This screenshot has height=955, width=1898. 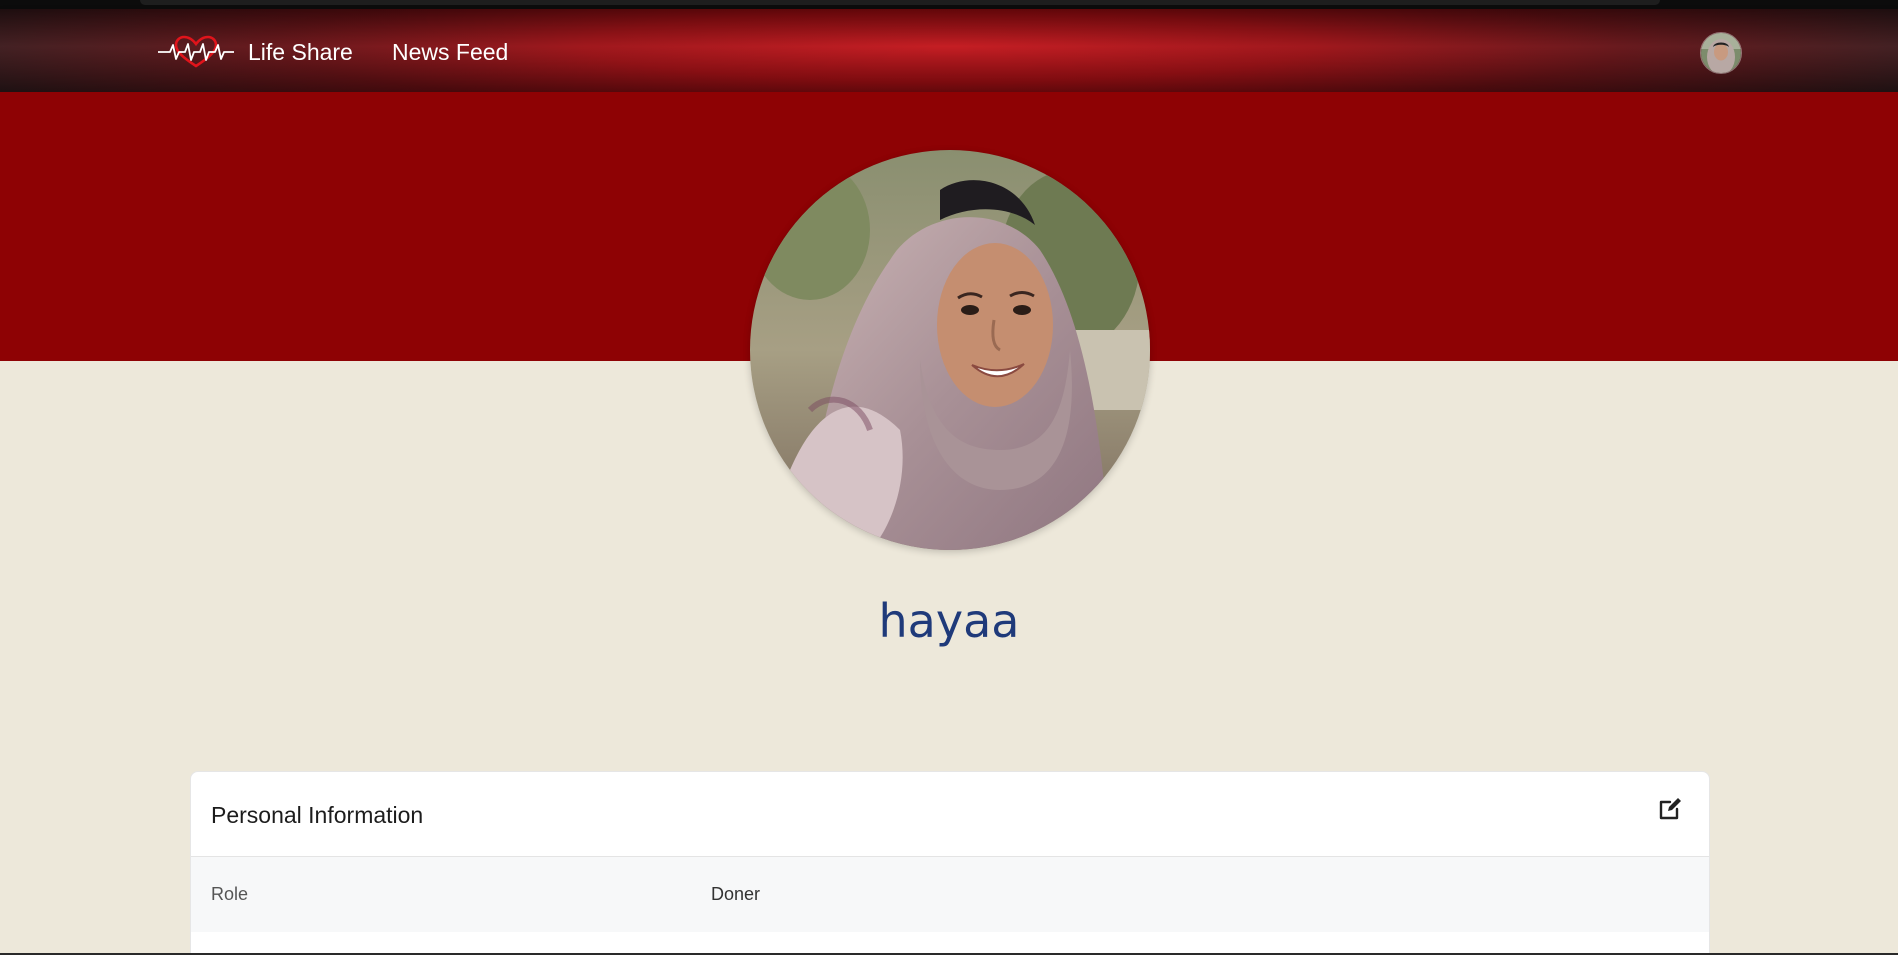 I want to click on user-avatar, so click(x=1721, y=53).